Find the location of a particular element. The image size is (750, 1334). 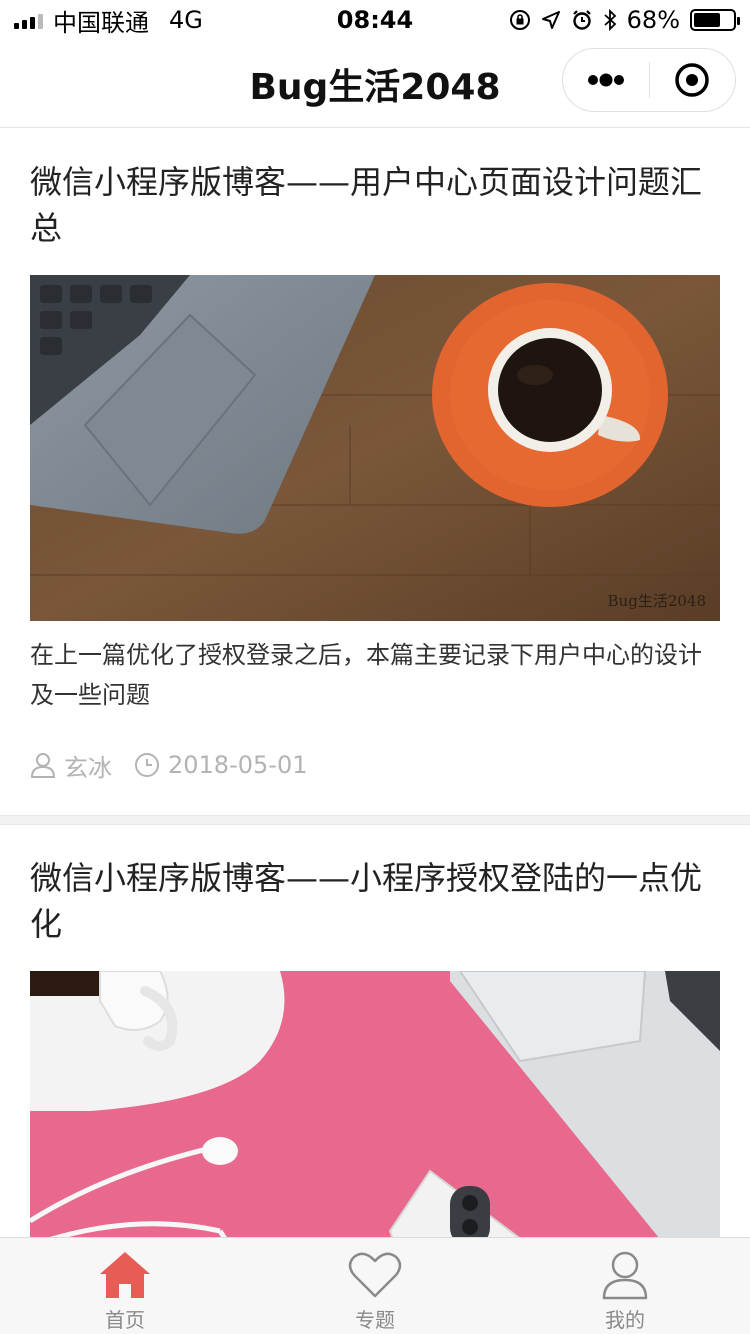

post-title: 微信小程序版博客——用户中心页面设计问题汇总 is located at coordinates (375, 190).